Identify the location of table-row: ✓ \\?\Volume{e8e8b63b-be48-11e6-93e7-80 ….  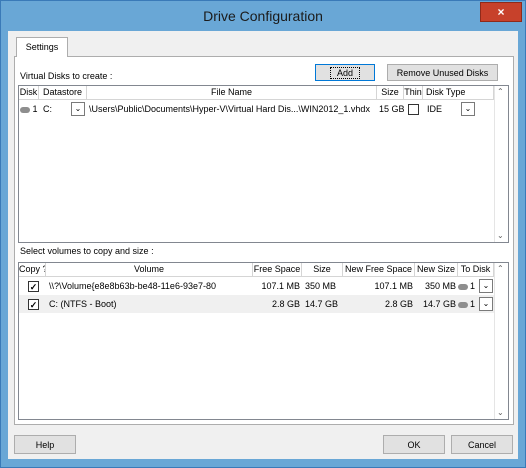
(256, 286).